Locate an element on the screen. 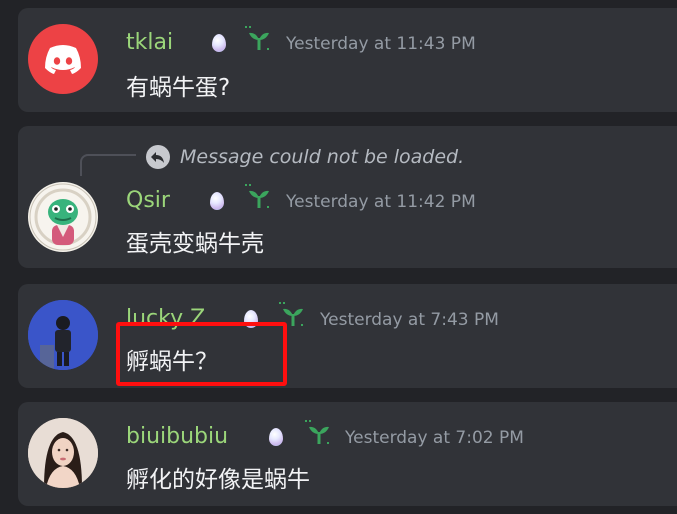 The width and height of the screenshot is (677, 514). author-name: Qsir is located at coordinates (148, 200).